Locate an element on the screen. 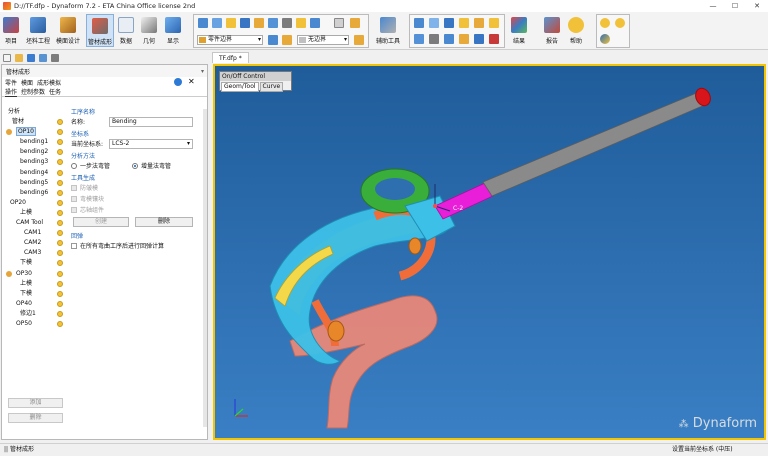  transform-icon is located at coordinates (419, 39).